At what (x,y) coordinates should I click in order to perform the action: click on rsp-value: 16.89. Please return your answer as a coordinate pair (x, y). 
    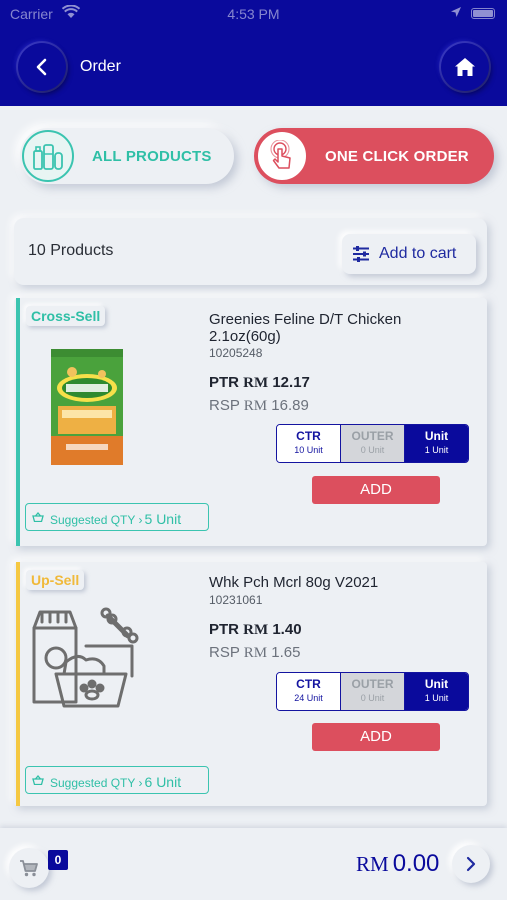
    Looking at the image, I should click on (290, 405).